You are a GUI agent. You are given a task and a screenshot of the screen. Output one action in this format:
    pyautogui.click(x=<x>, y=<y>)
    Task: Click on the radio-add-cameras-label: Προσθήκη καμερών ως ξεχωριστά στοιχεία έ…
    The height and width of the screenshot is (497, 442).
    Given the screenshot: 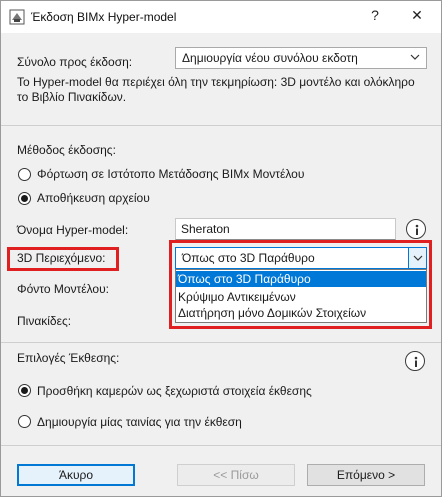 What is the action you would take?
    pyautogui.click(x=174, y=391)
    